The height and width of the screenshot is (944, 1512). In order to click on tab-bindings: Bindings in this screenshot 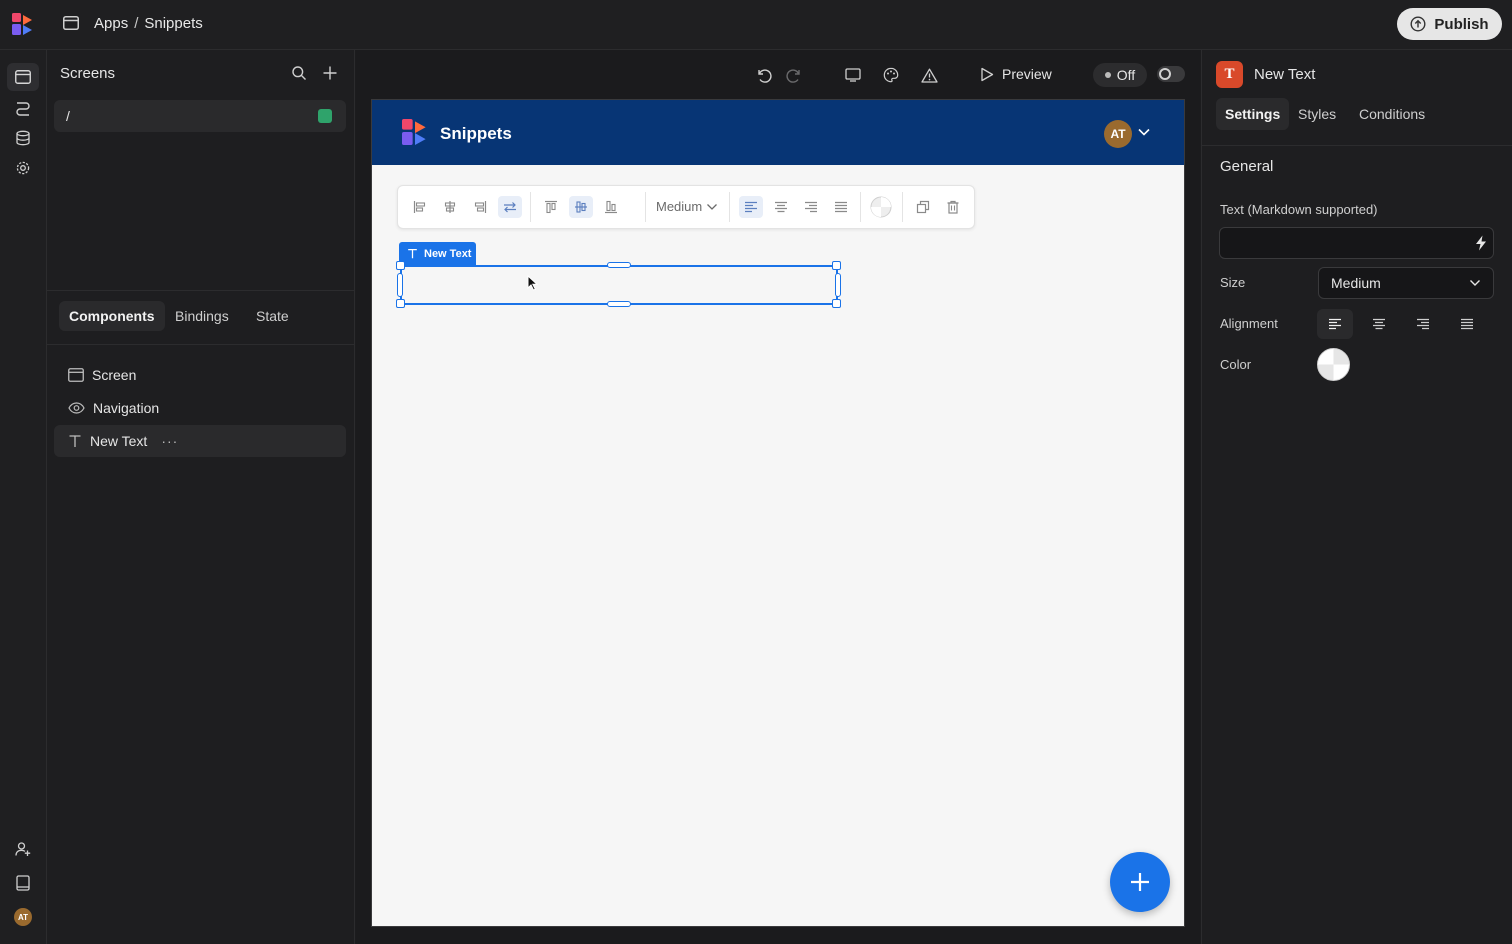, I will do `click(202, 316)`.